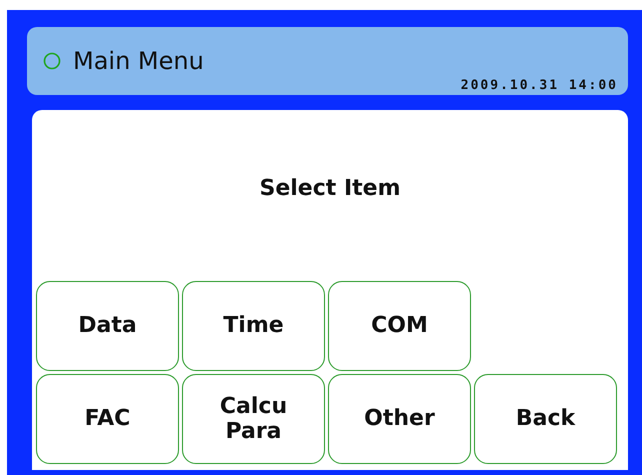  I want to click on menu-button: FAC, so click(107, 419).